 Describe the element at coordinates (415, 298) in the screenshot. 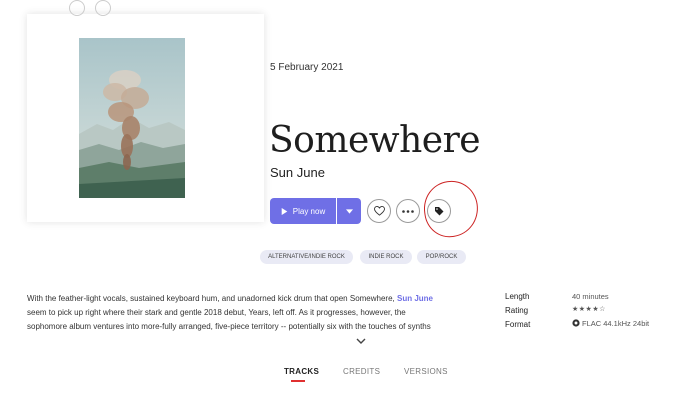

I see `description-artist-link: Sun June` at that location.